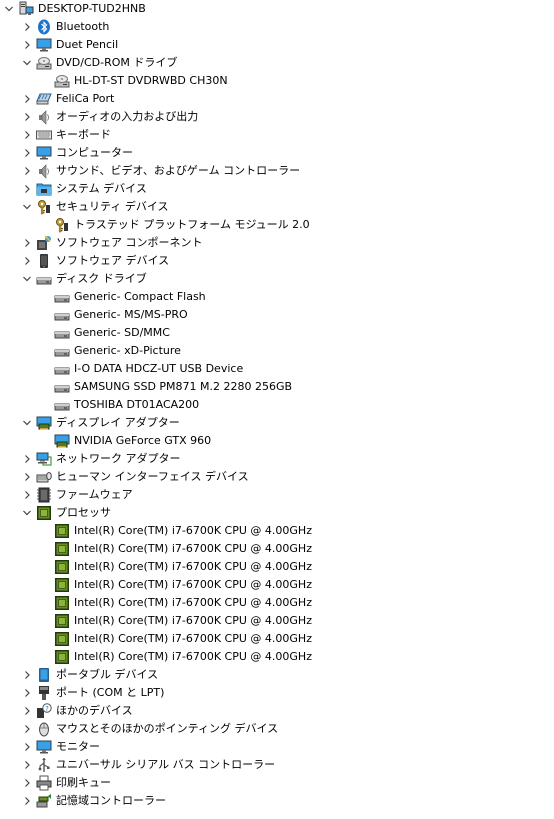 The height and width of the screenshot is (819, 554). Describe the element at coordinates (110, 693) in the screenshot. I see `tree-item-label: ポート (COM と LPT)` at that location.